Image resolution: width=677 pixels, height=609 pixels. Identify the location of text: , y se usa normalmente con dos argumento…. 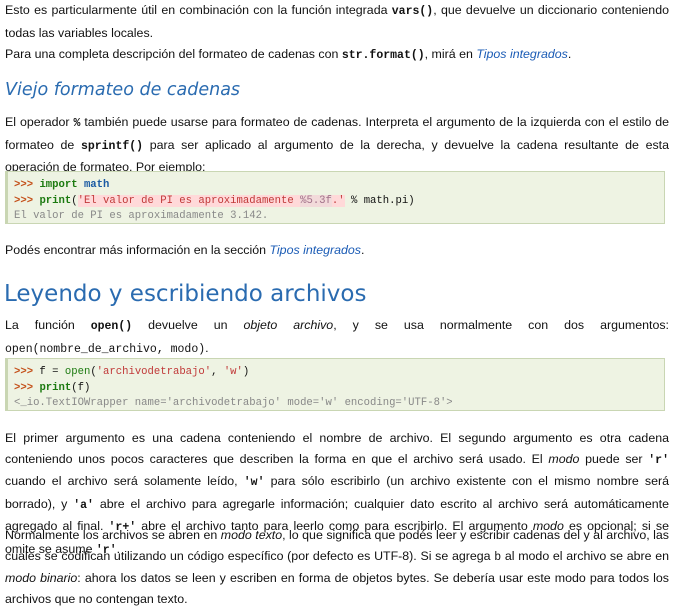
(501, 325).